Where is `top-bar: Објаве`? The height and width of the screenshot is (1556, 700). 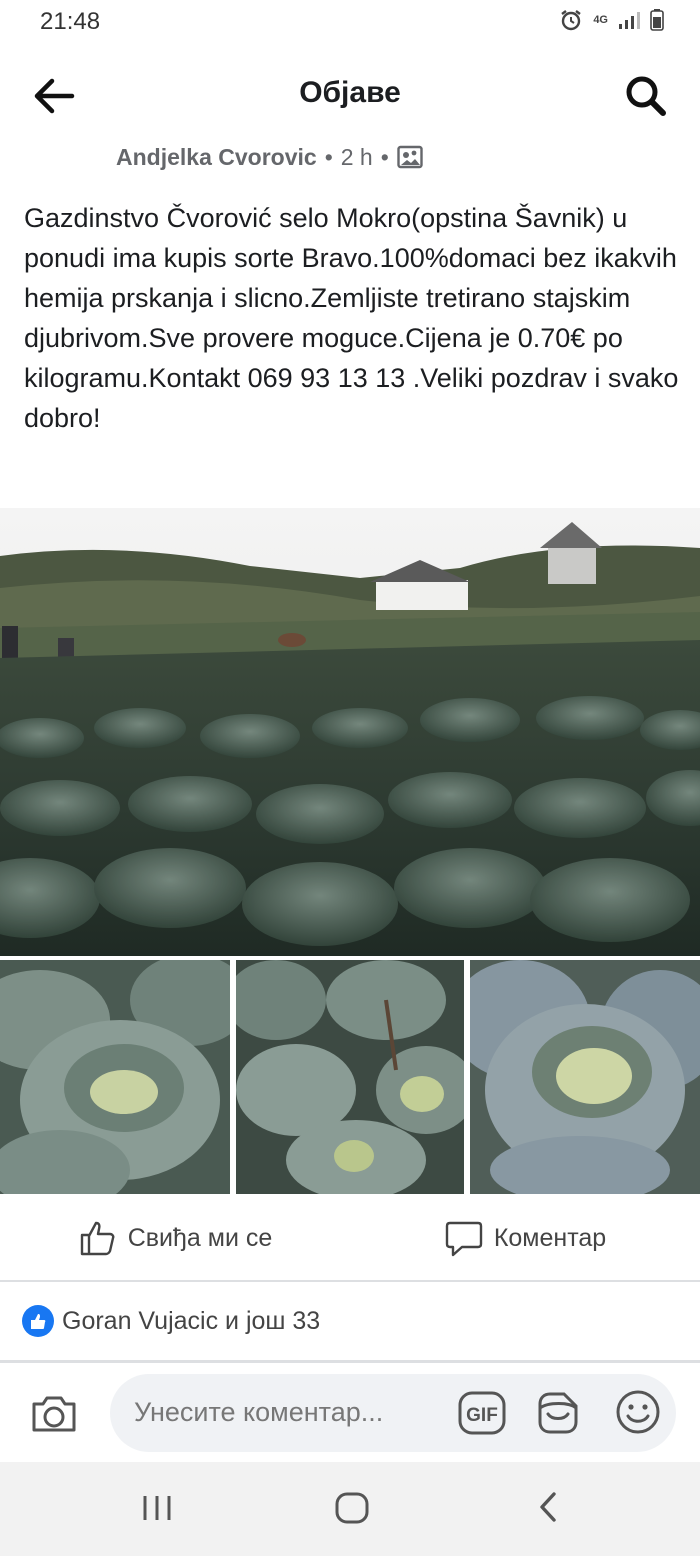
top-bar: Објаве is located at coordinates (350, 96).